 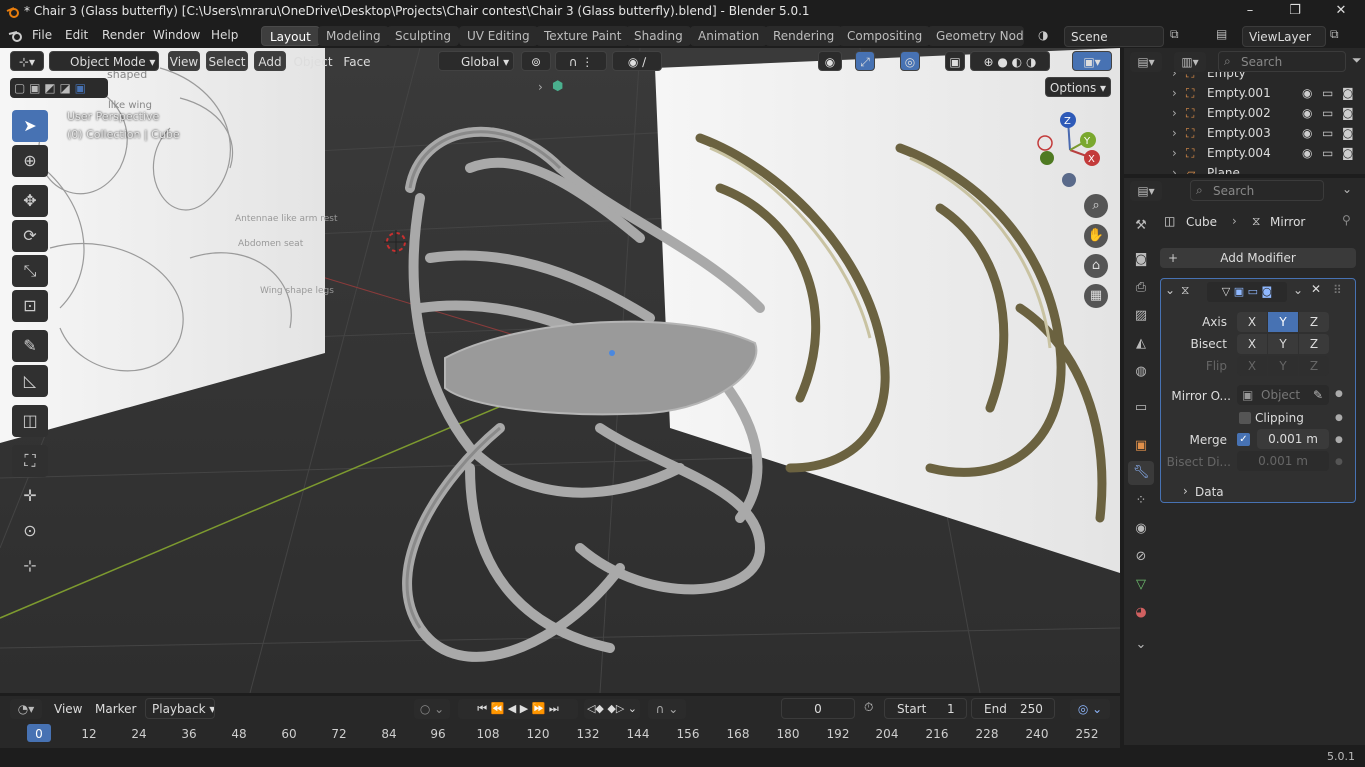 I want to click on pivot-point-button: ⊚, so click(x=536, y=61).